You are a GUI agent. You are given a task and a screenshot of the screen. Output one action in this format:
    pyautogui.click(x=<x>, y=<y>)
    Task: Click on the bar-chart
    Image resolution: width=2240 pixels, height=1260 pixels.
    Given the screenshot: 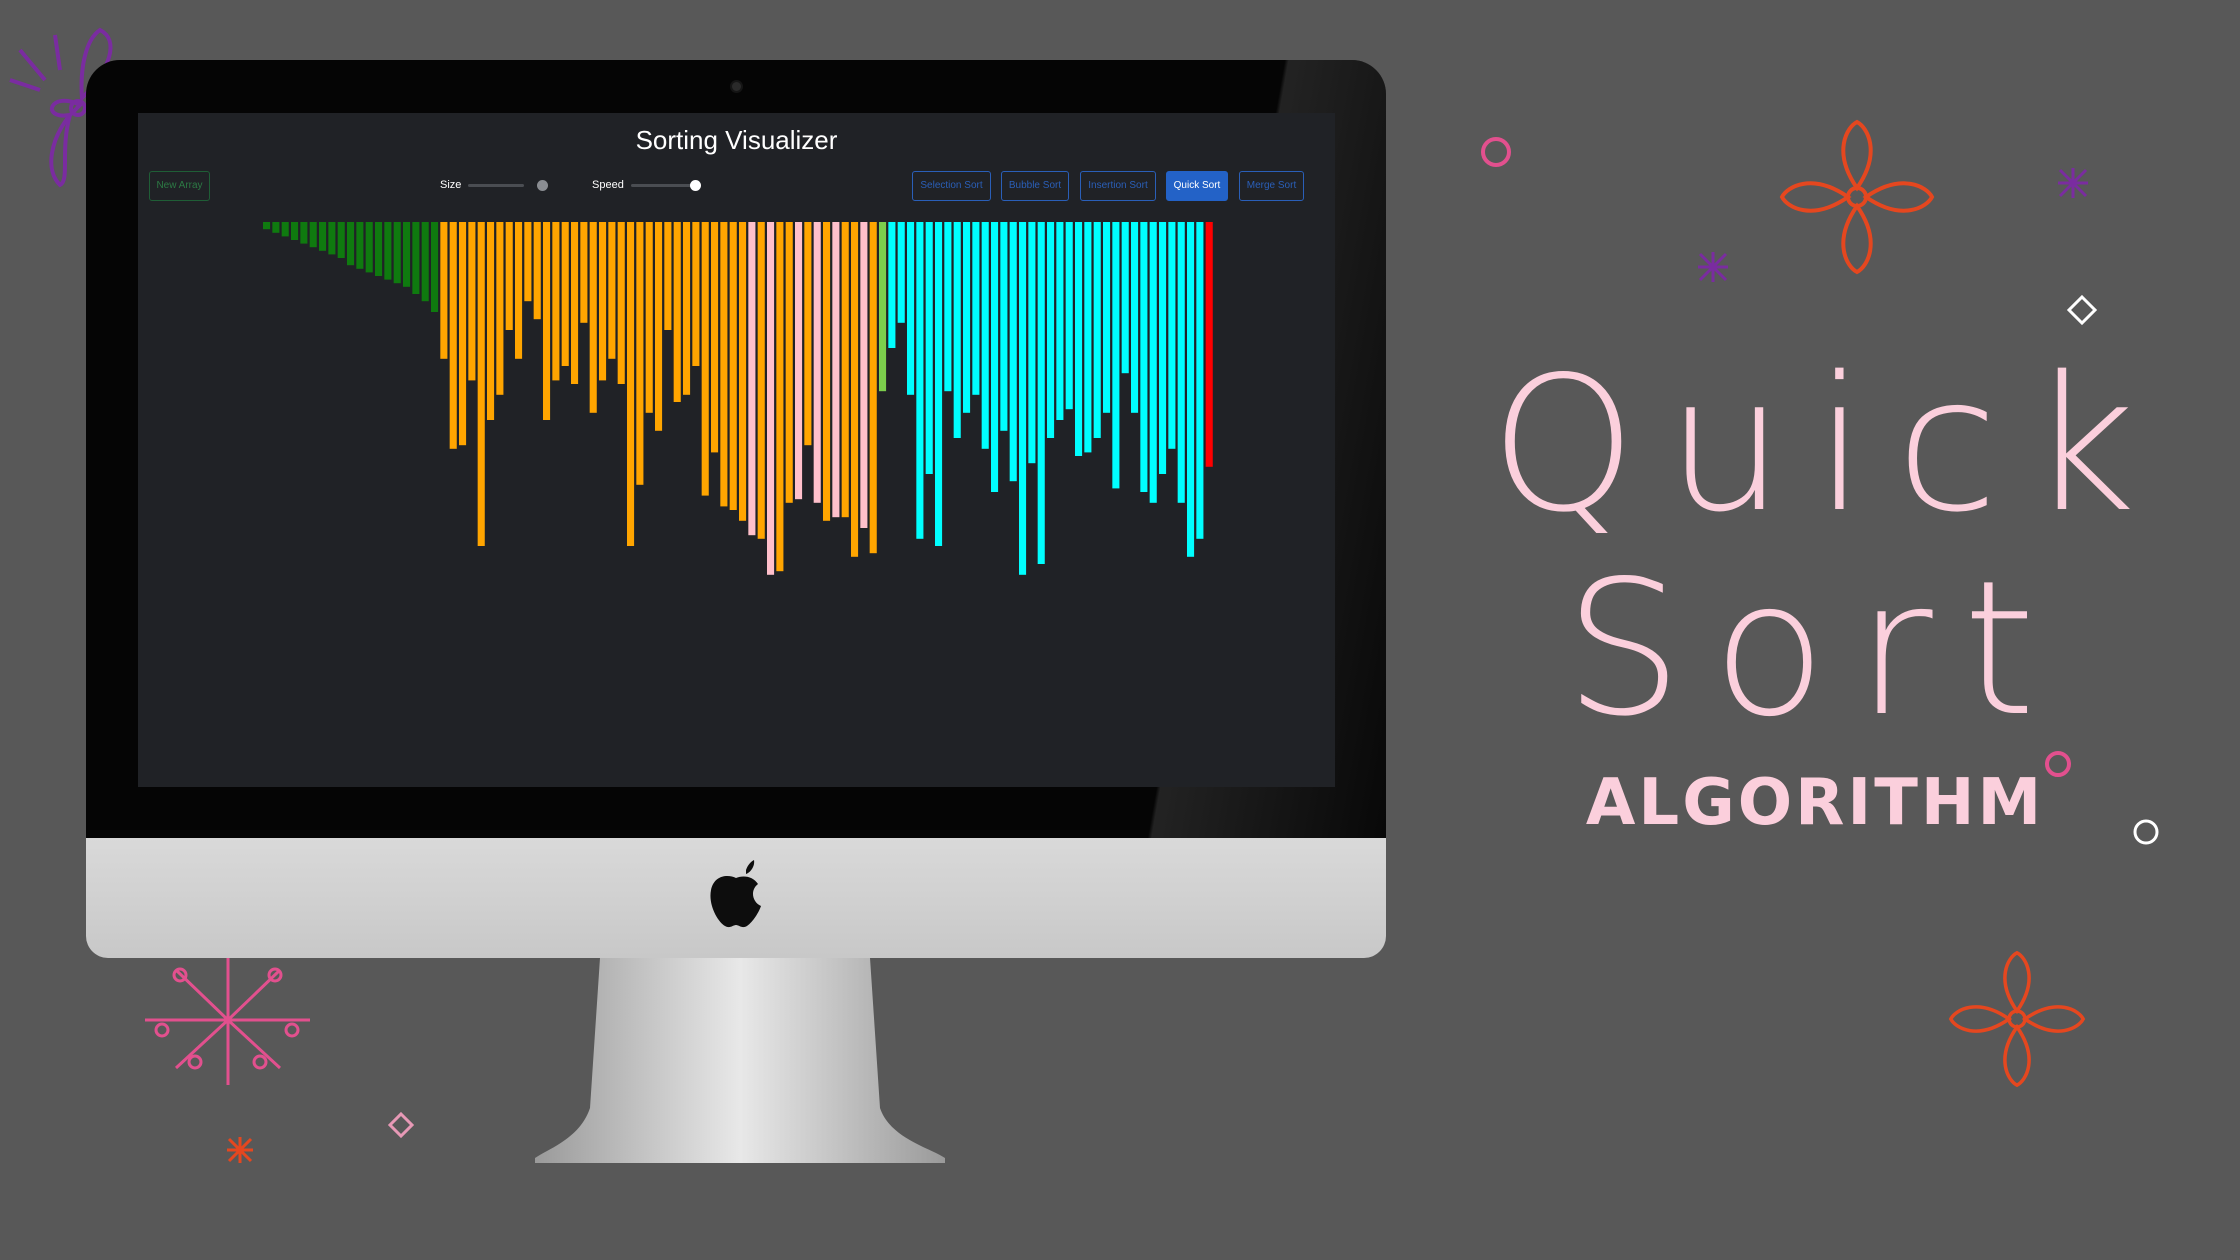 What is the action you would take?
    pyautogui.click(x=738, y=398)
    